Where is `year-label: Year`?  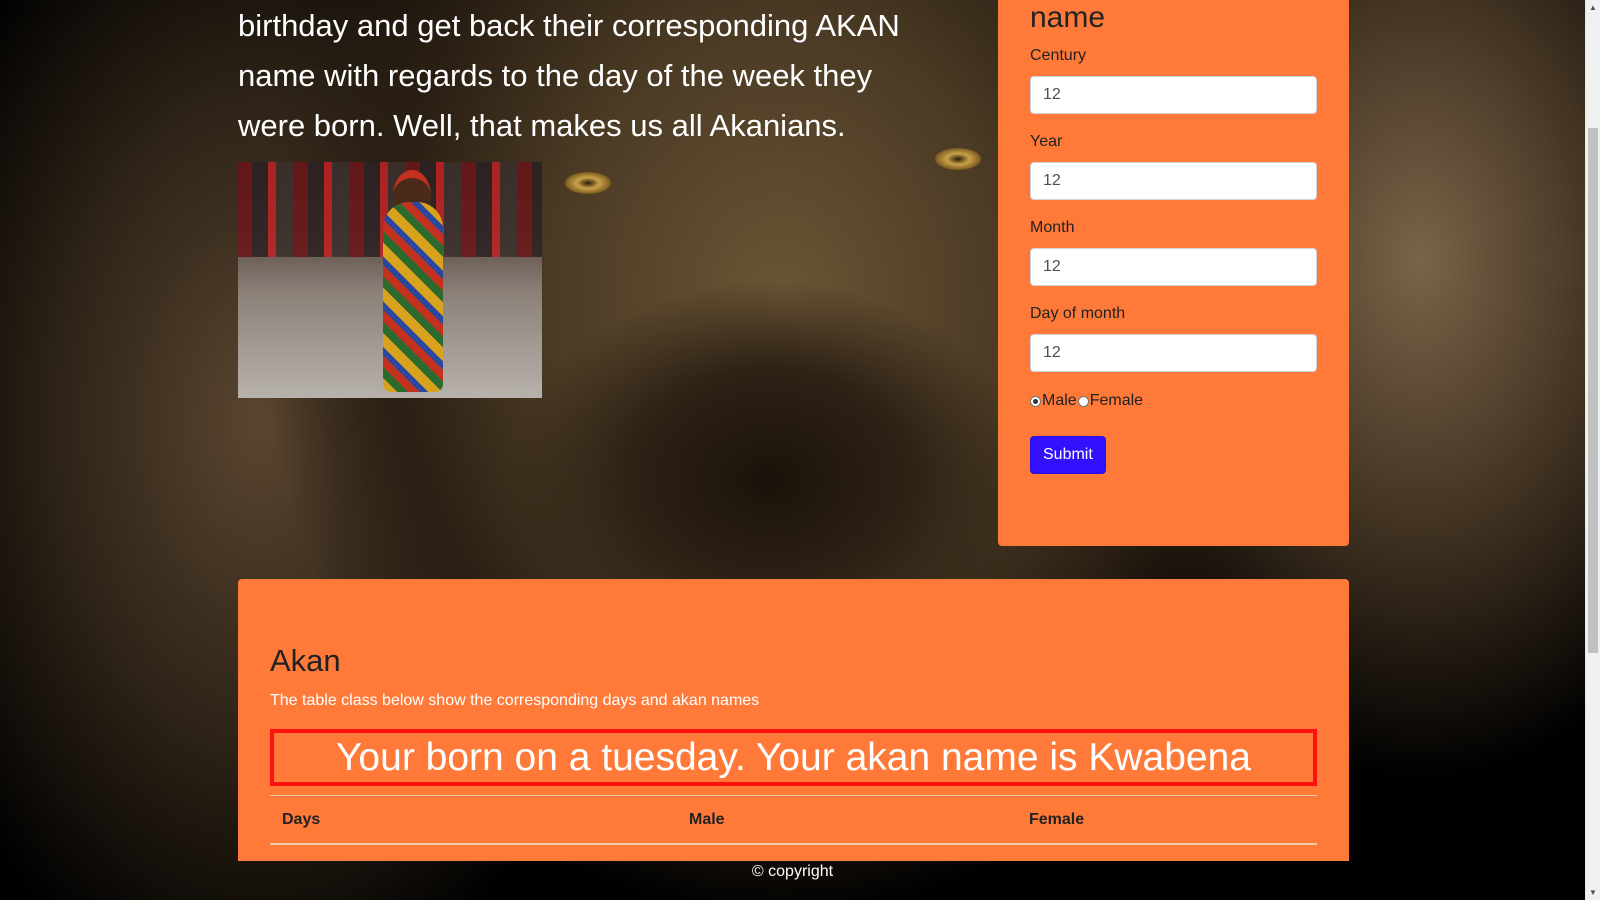 year-label: Year is located at coordinates (1046, 141).